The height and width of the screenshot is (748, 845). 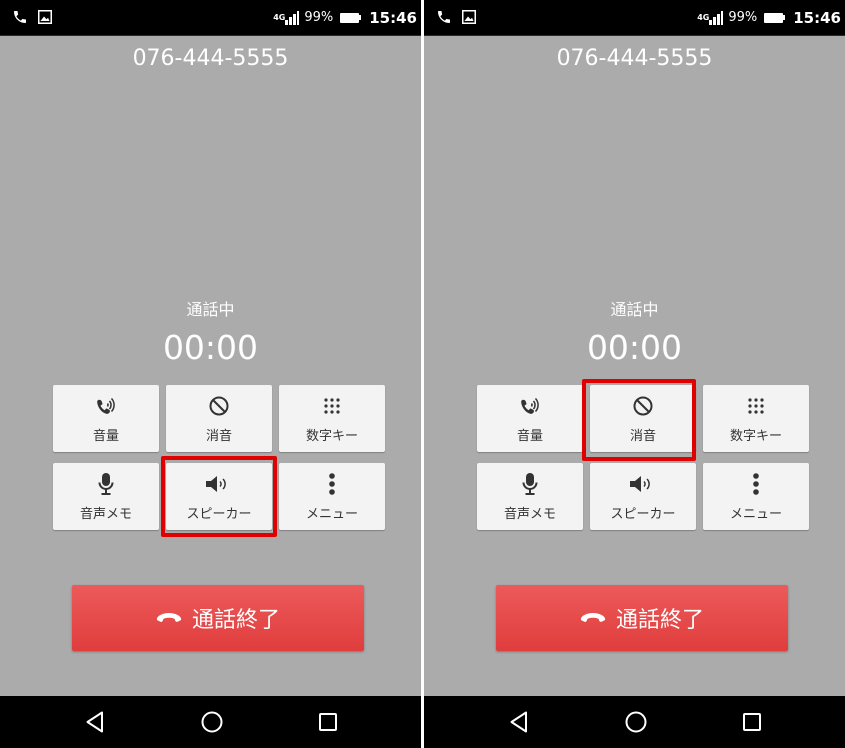 What do you see at coordinates (219, 418) in the screenshot?
I see `mute-button: 消音` at bounding box center [219, 418].